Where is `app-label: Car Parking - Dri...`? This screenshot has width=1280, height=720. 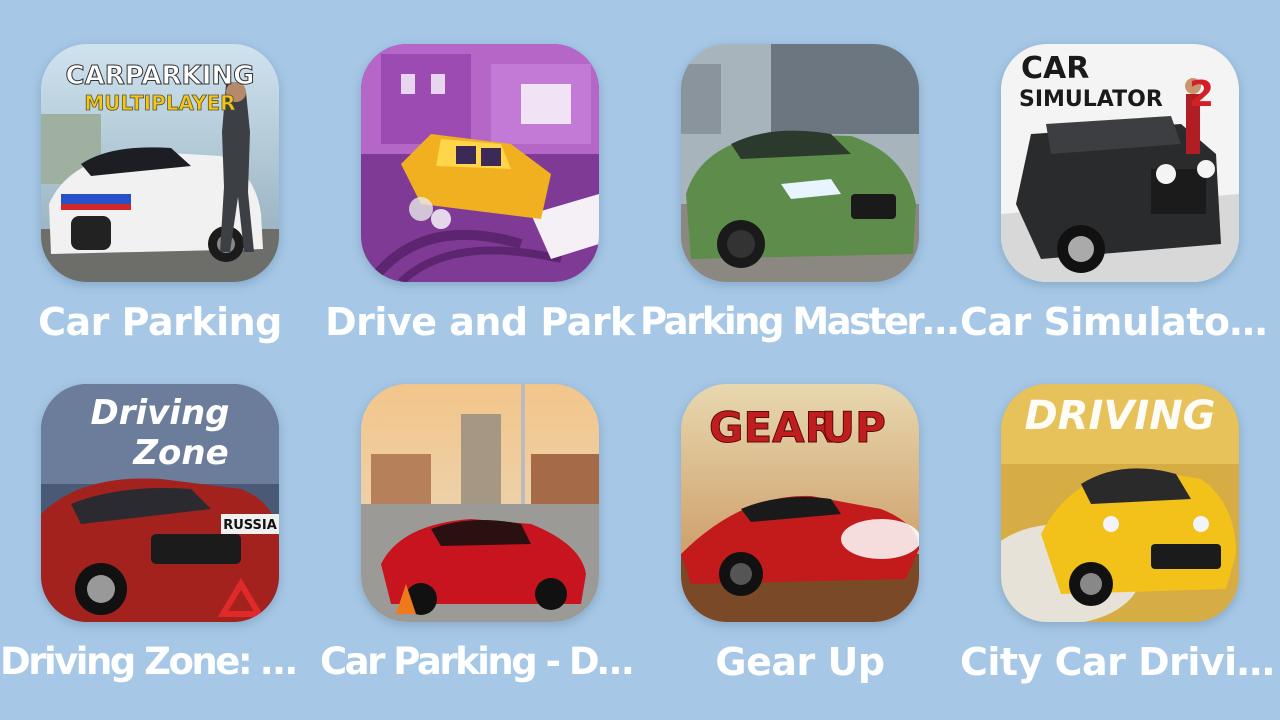 app-label: Car Parking - Dri... is located at coordinates (480, 661).